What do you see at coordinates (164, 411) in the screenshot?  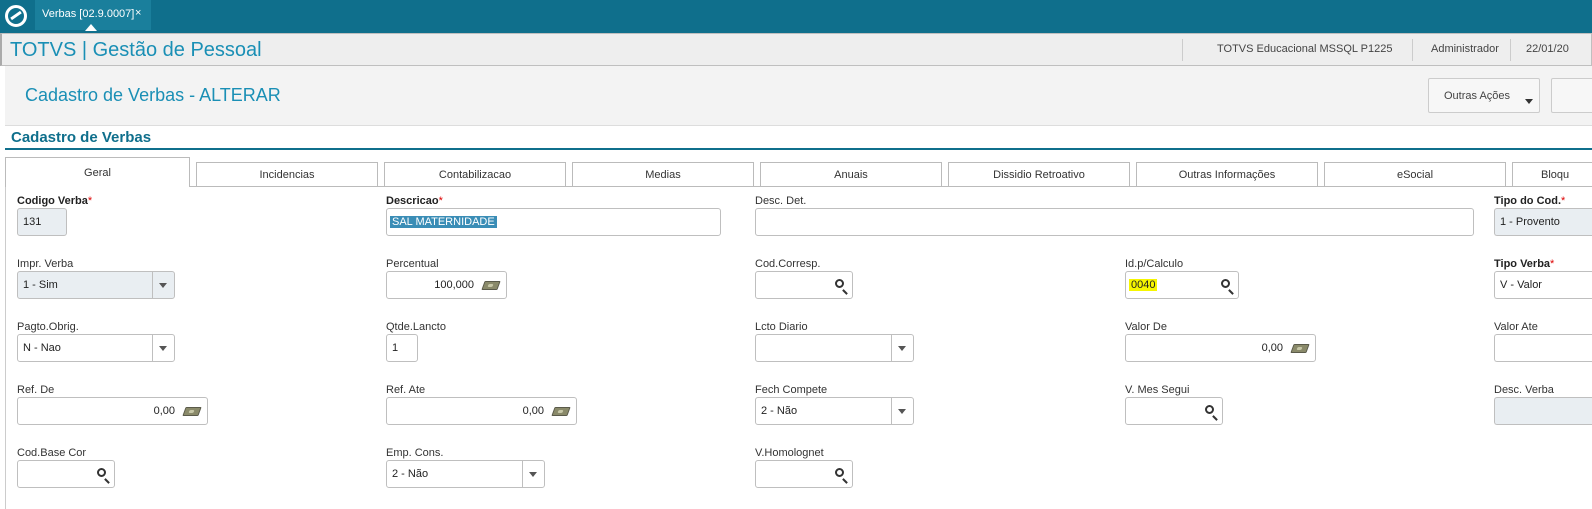 I see `ref-de-value: 0,00` at bounding box center [164, 411].